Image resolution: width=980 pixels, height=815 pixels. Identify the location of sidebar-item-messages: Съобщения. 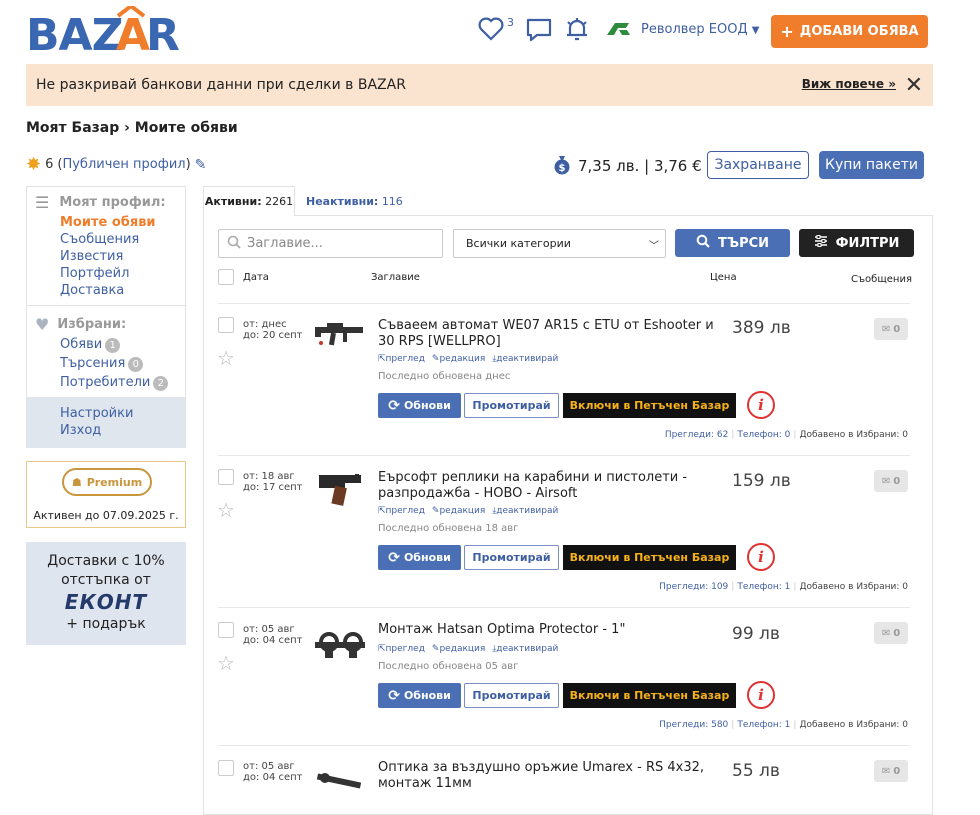
(108, 239).